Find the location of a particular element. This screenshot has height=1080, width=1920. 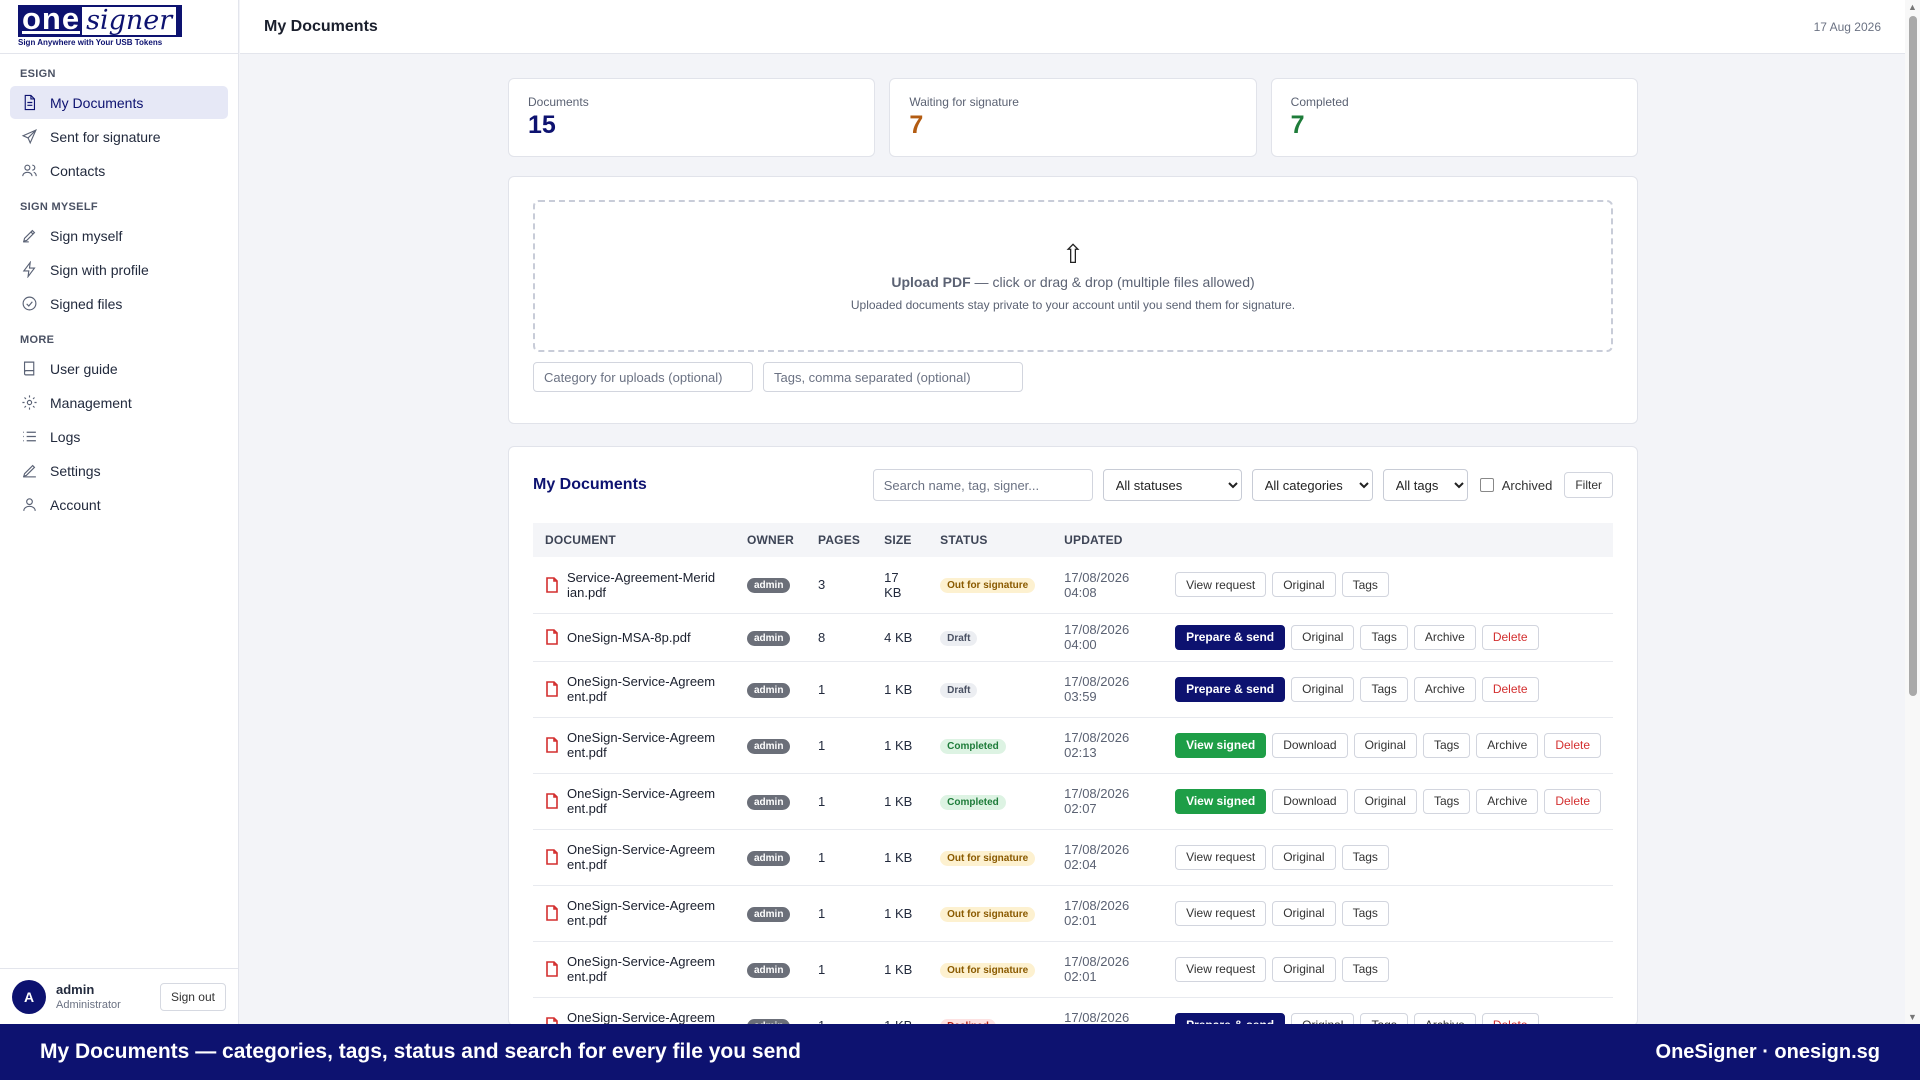

sidebar-item-my-documents: My Documents is located at coordinates (119, 102).